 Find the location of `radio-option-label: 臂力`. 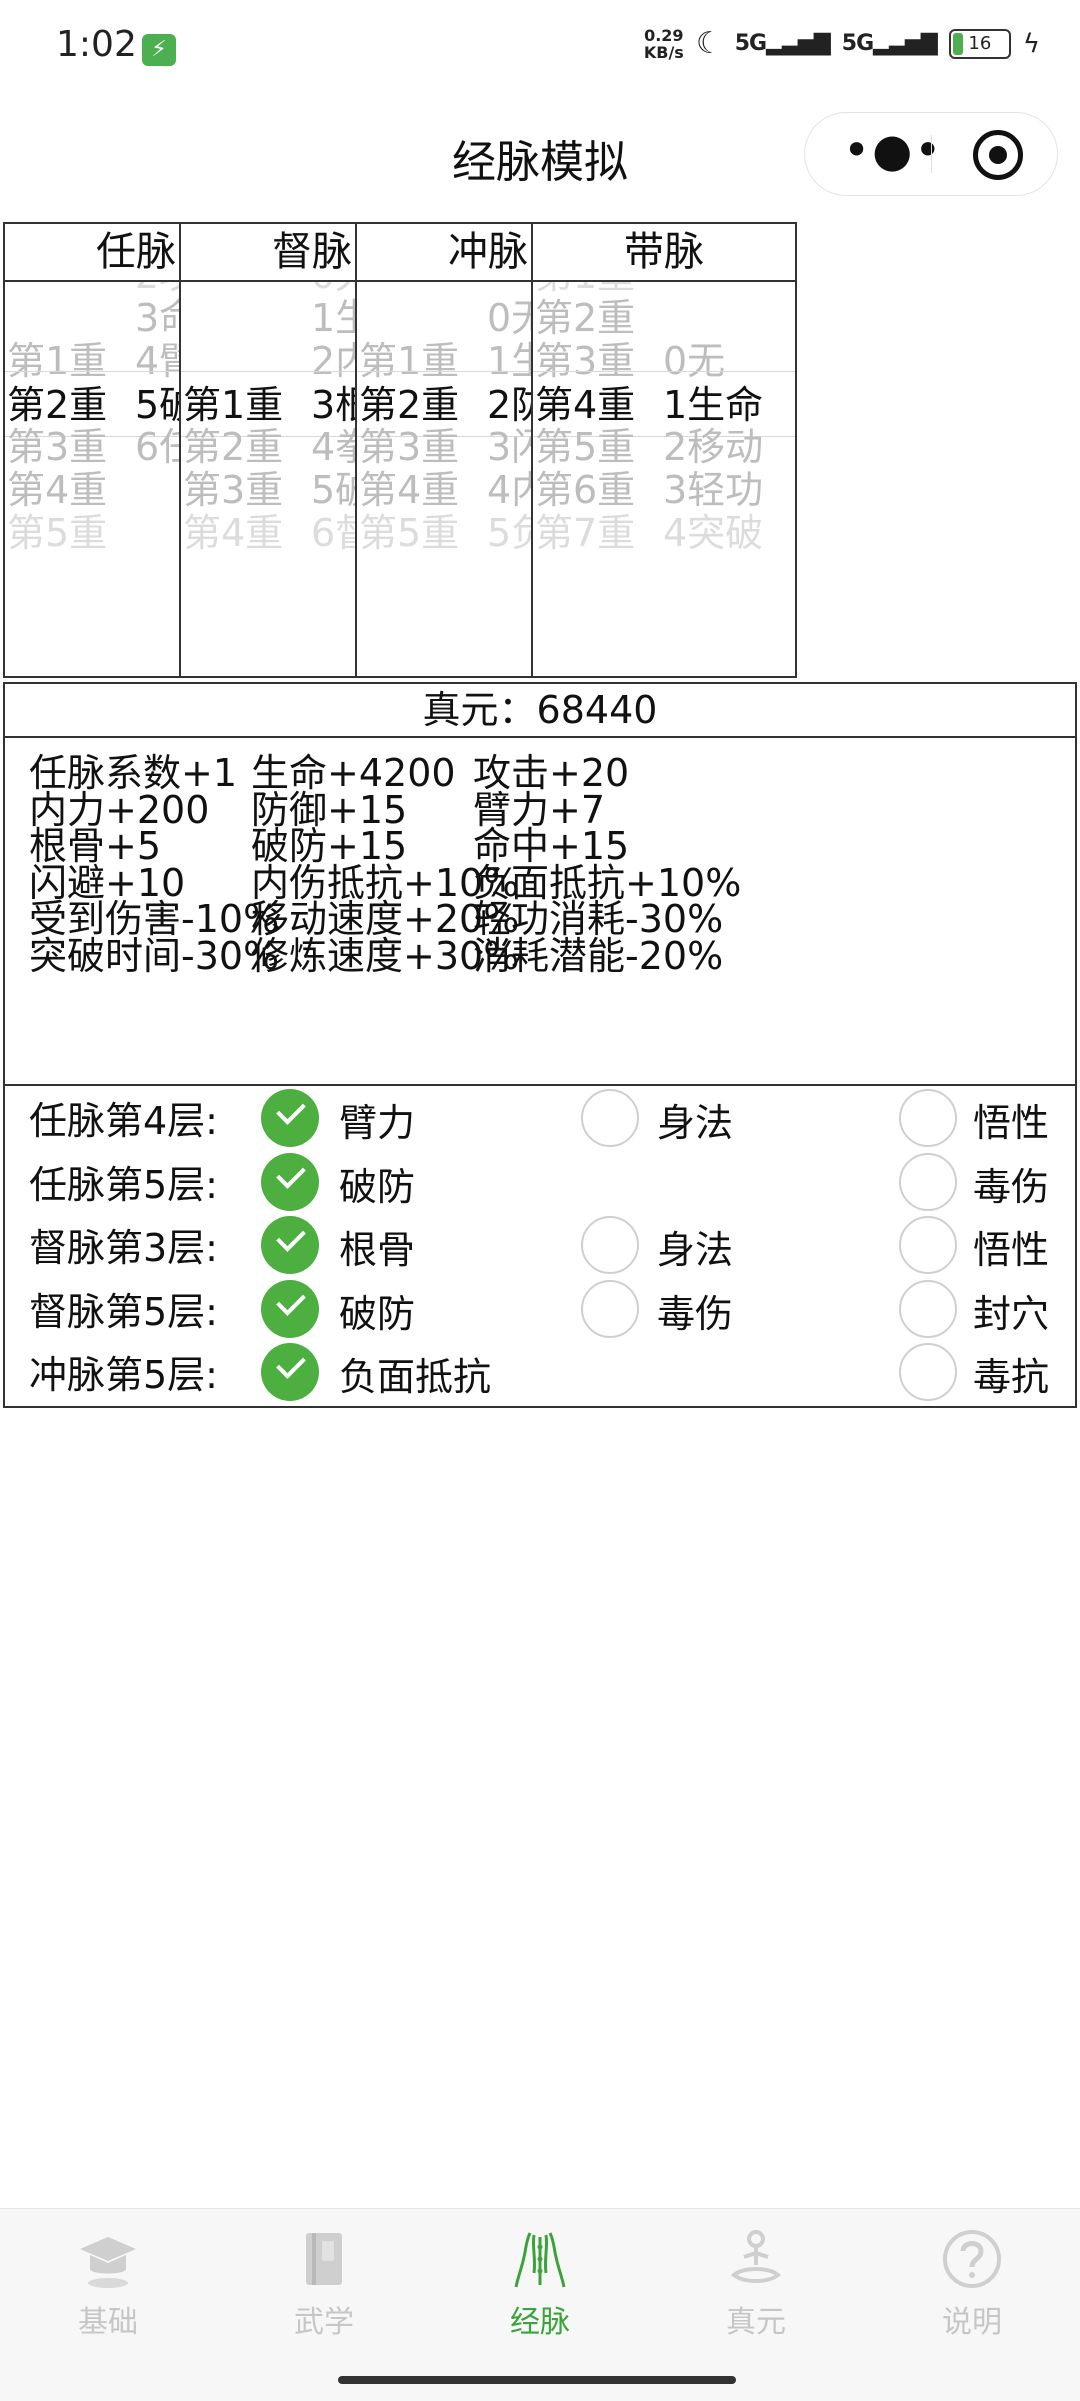

radio-option-label: 臂力 is located at coordinates (377, 1119).